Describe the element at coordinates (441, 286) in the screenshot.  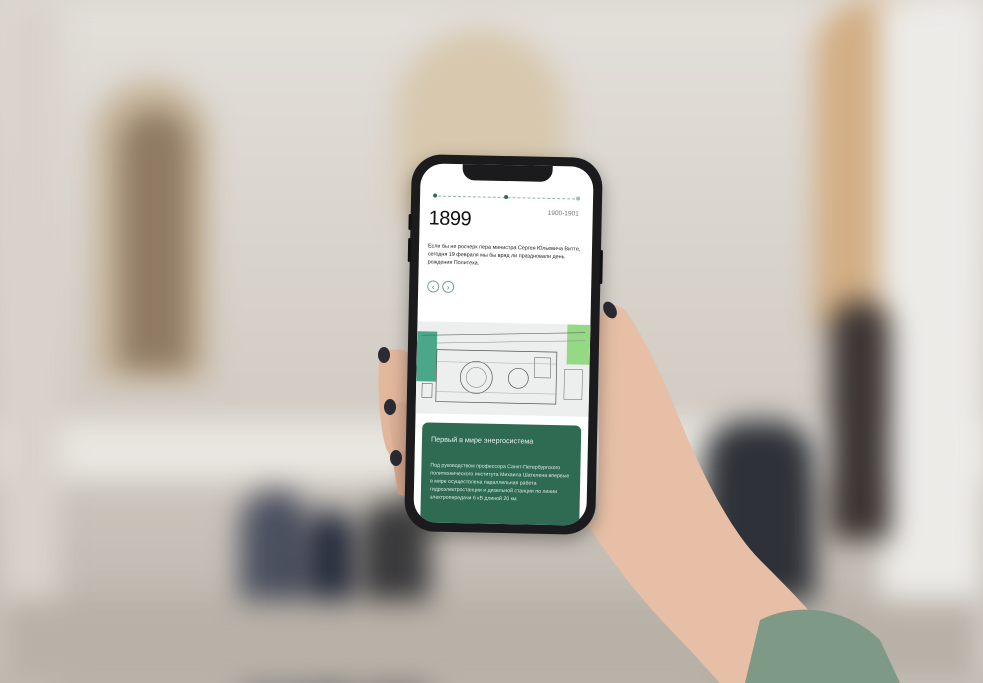
I see `timeline-arrows: ‹ ›` at that location.